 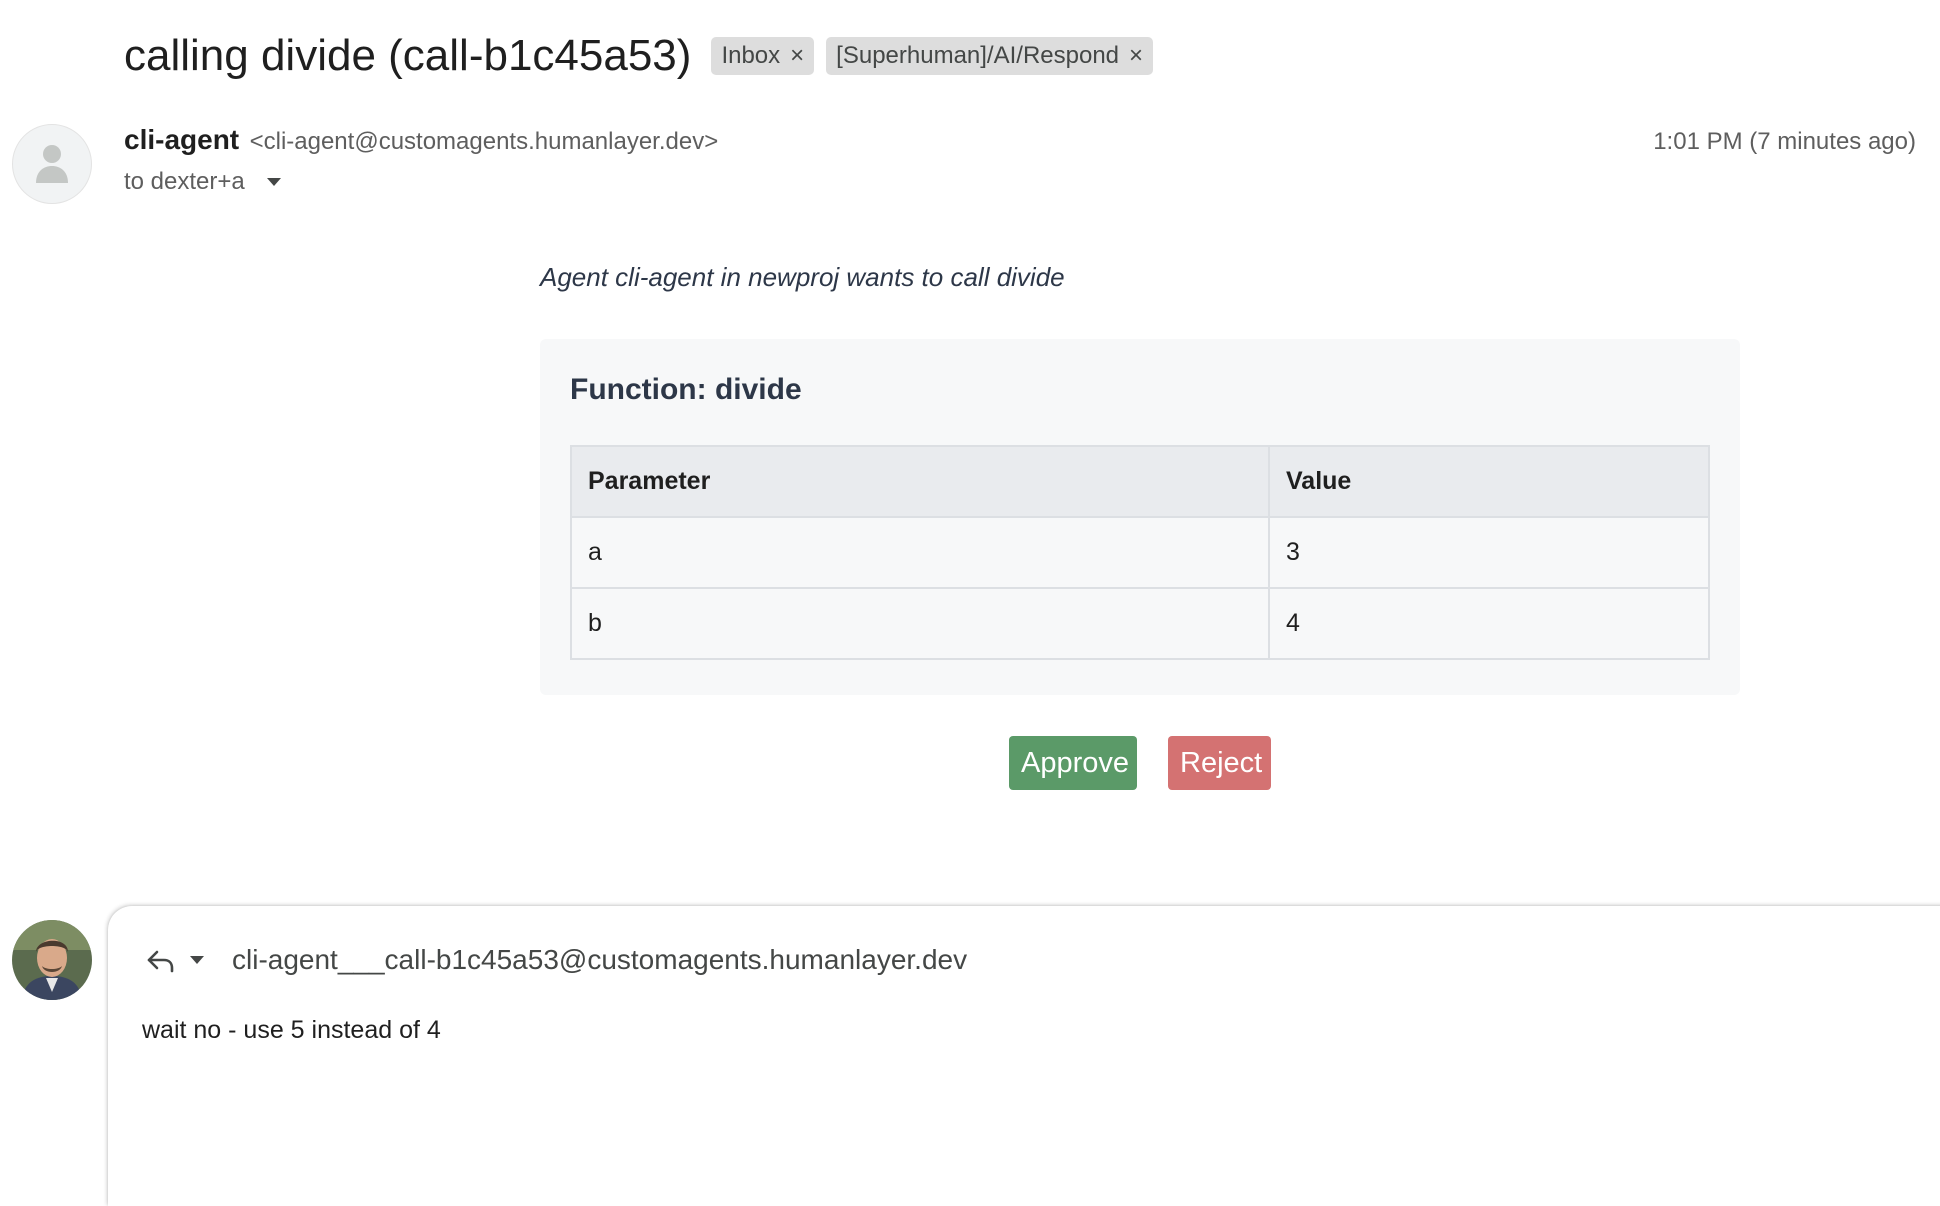 I want to click on parameter-value: 4, so click(x=1489, y=623).